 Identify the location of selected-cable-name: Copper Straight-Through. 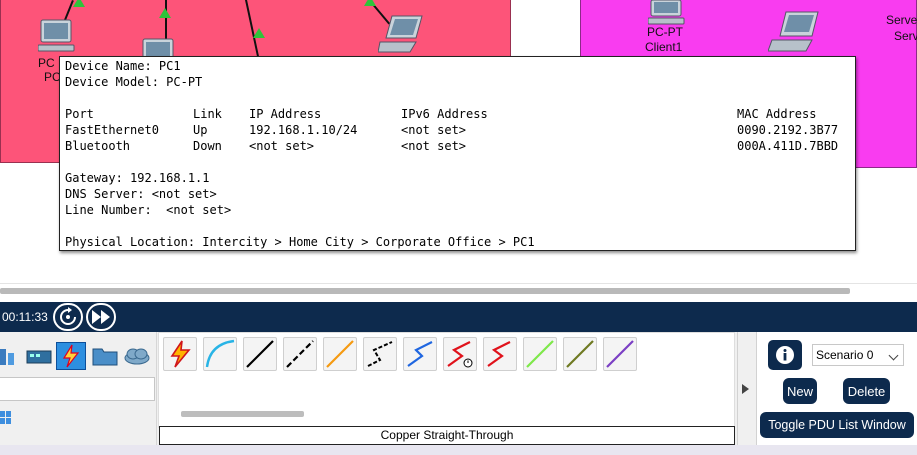
(447, 435).